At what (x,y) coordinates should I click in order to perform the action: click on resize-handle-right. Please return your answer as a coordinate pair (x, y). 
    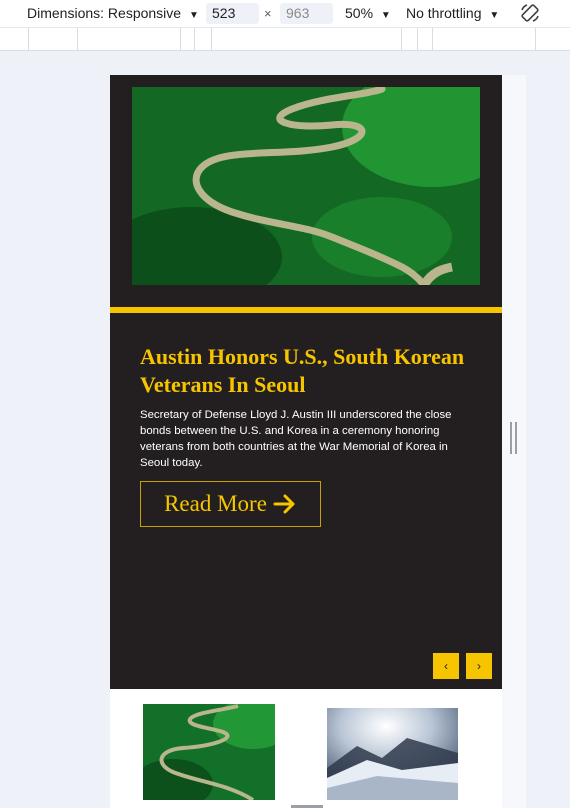
    Looking at the image, I should click on (514, 438).